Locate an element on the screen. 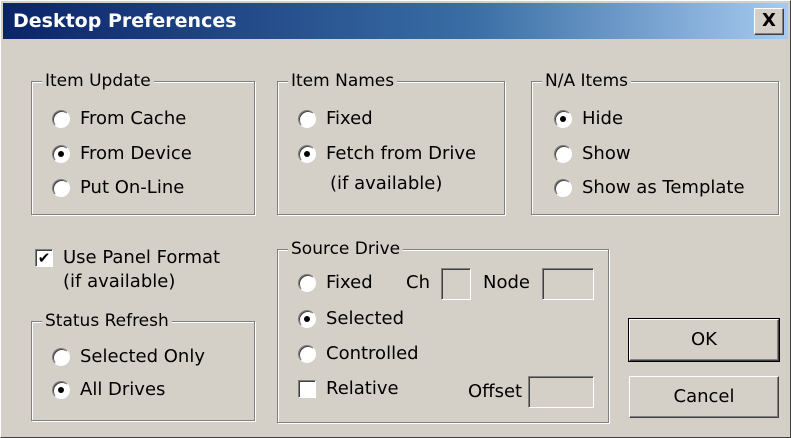 The image size is (791, 438). radio-show: Show is located at coordinates (592, 154).